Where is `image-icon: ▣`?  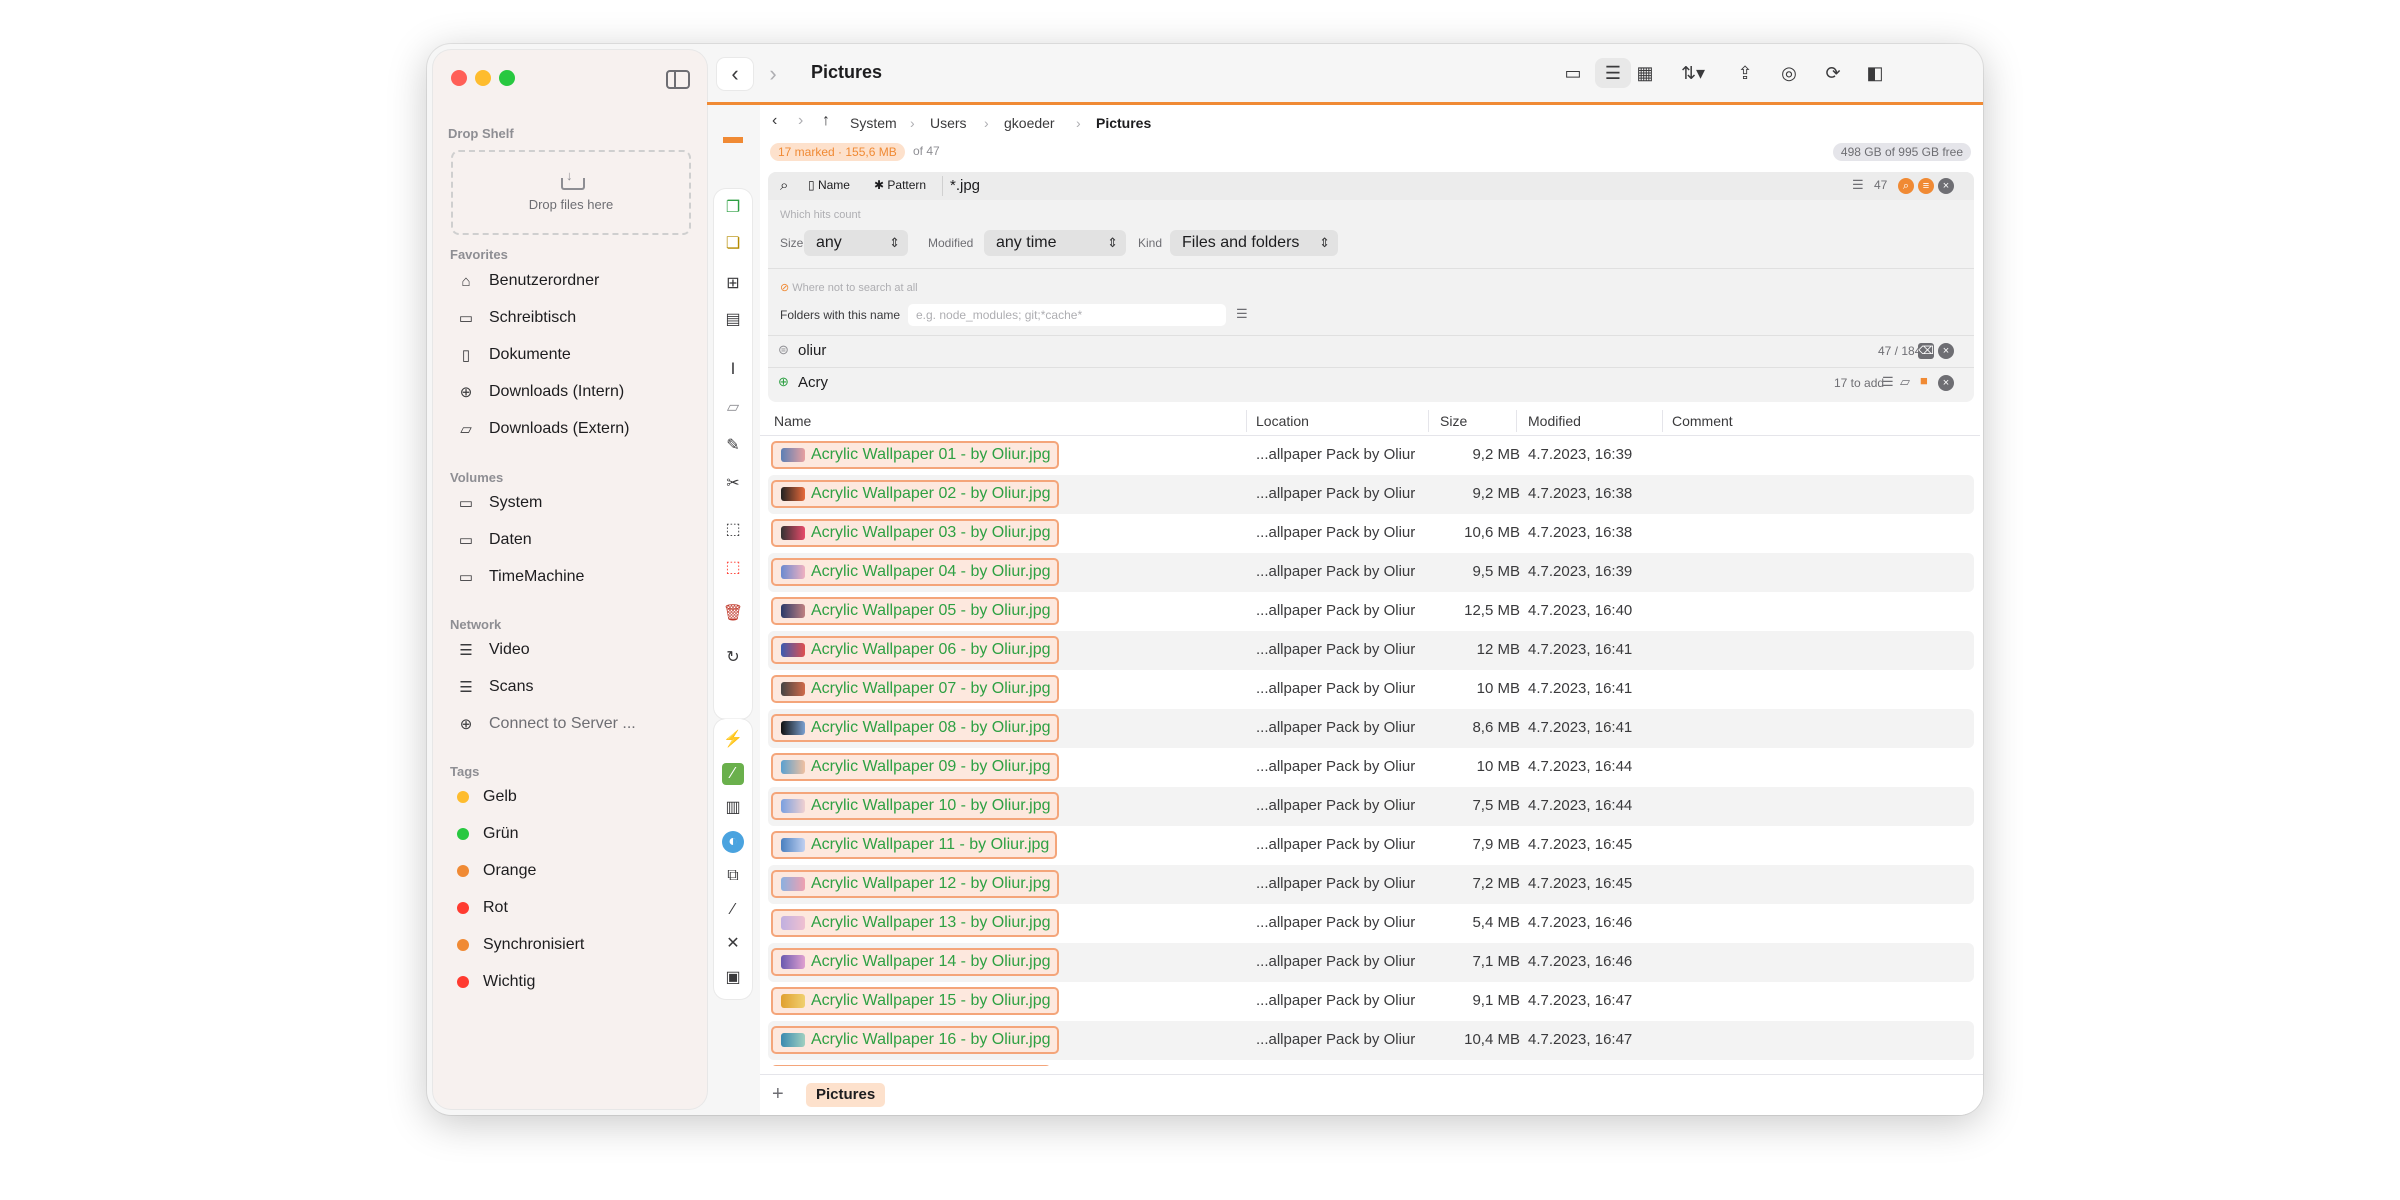
image-icon: ▣ is located at coordinates (733, 978).